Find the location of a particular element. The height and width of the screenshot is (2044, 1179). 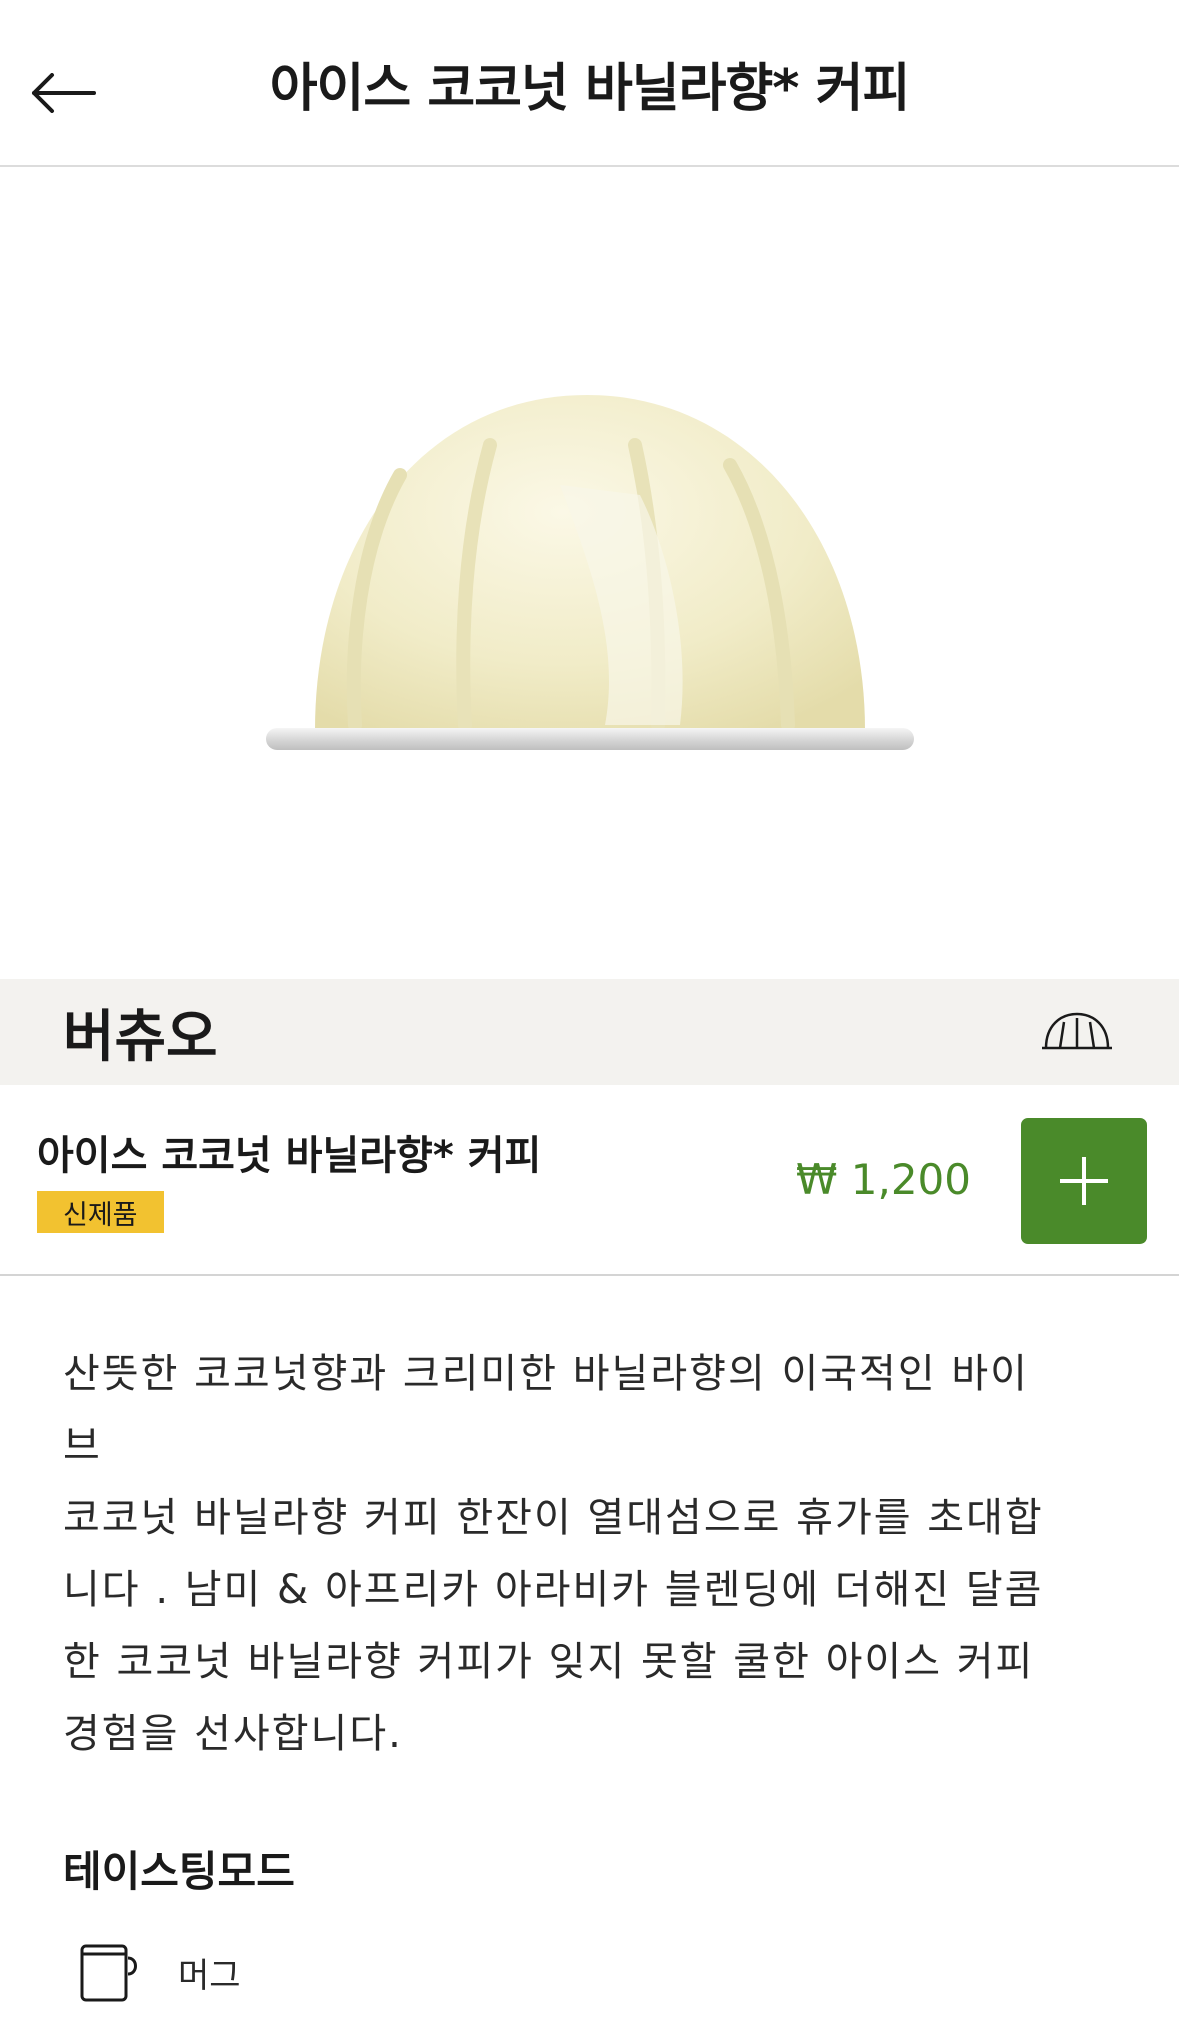

top-bar: 아이스 코코넛 바닐라향* 커피 is located at coordinates (589, 83).